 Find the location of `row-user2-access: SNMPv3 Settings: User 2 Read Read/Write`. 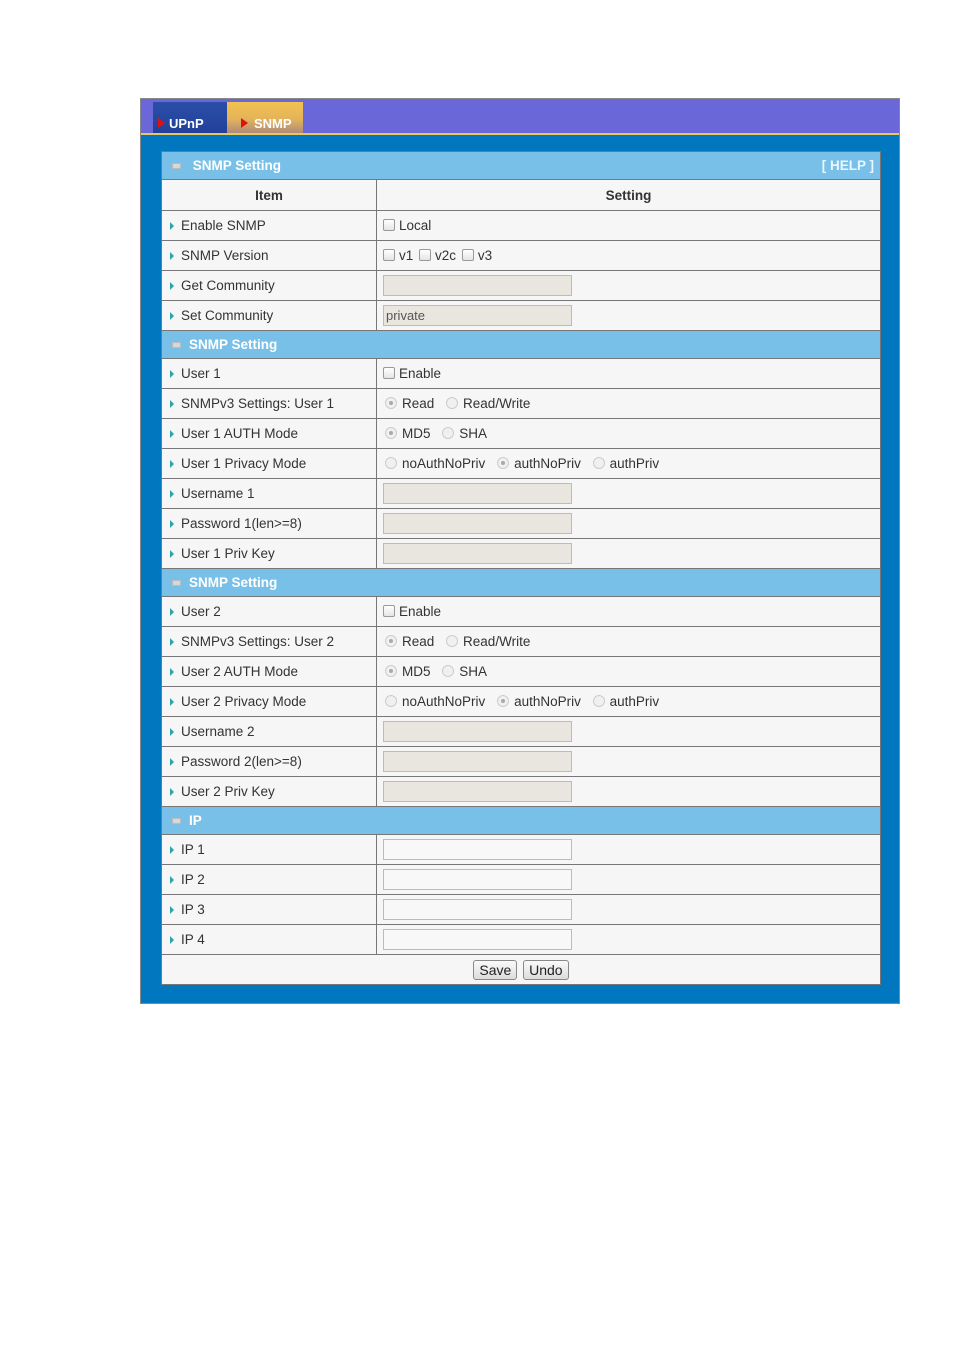

row-user2-access: SNMPv3 Settings: User 2 Read Read/Write is located at coordinates (521, 641).